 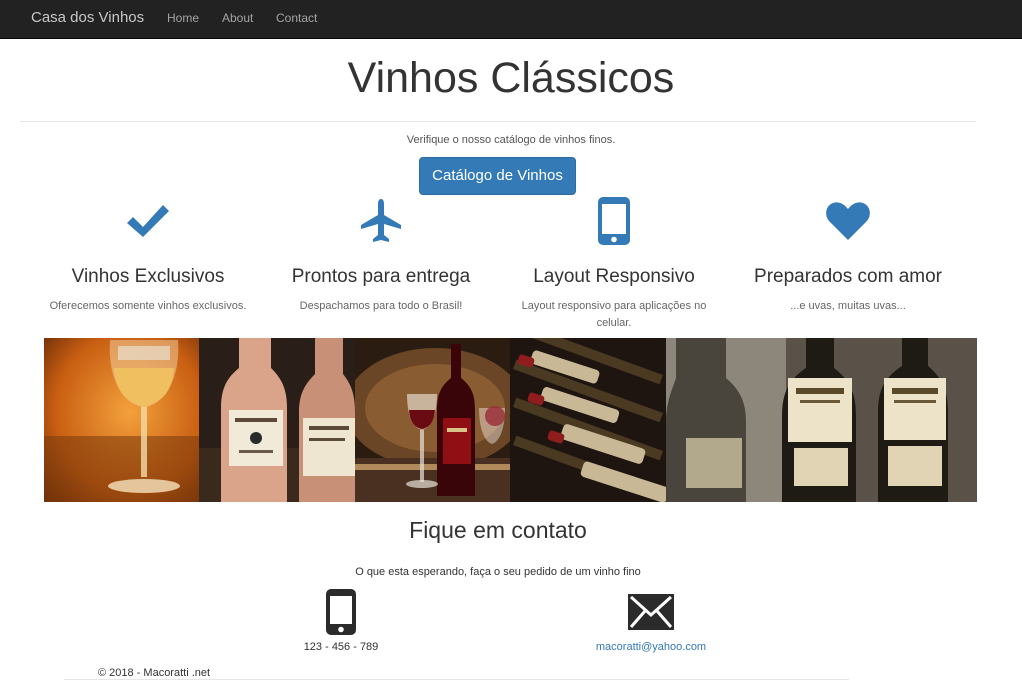 I want to click on feature-title: Prontos para entrega, so click(x=381, y=276).